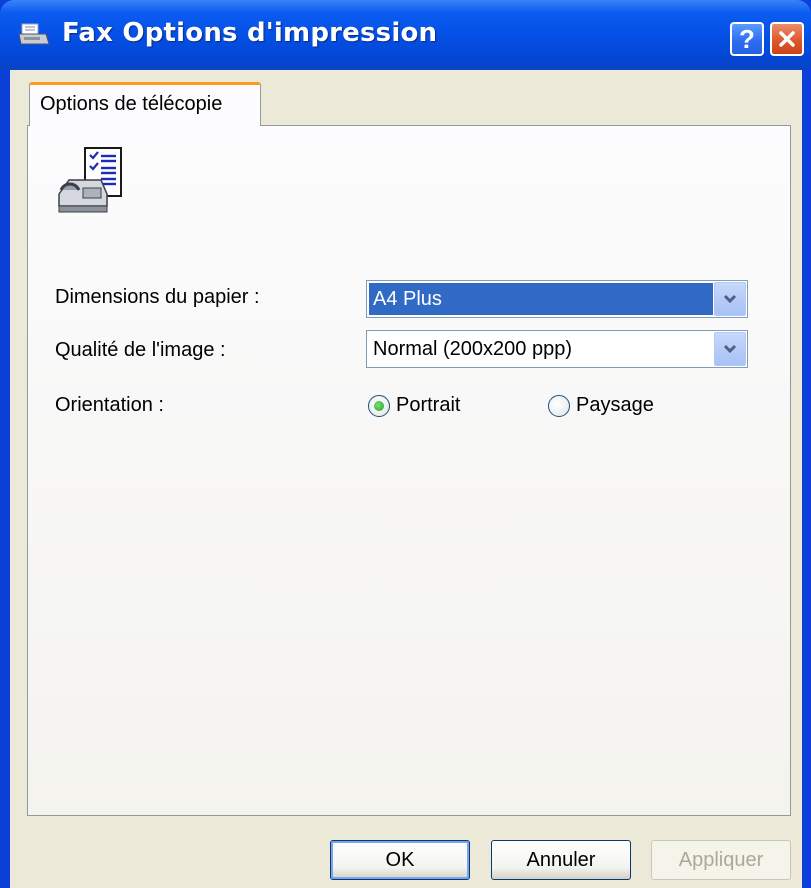 The image size is (811, 888). What do you see at coordinates (428, 405) in the screenshot?
I see `portrait-label: Portrait` at bounding box center [428, 405].